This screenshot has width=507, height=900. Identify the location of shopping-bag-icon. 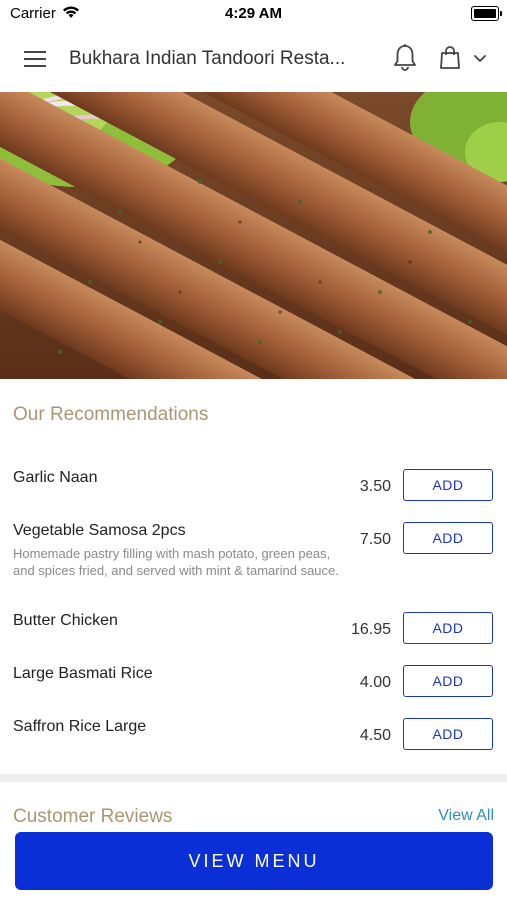
(450, 58).